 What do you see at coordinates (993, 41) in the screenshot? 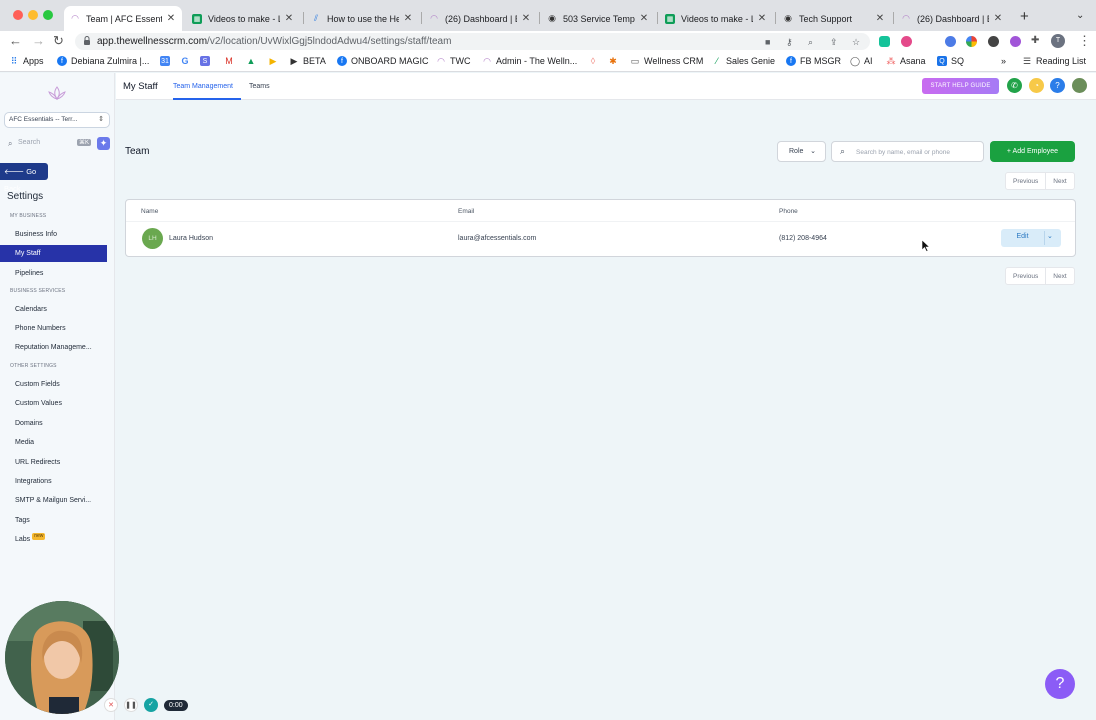
I see `extension-dark-icon` at bounding box center [993, 41].